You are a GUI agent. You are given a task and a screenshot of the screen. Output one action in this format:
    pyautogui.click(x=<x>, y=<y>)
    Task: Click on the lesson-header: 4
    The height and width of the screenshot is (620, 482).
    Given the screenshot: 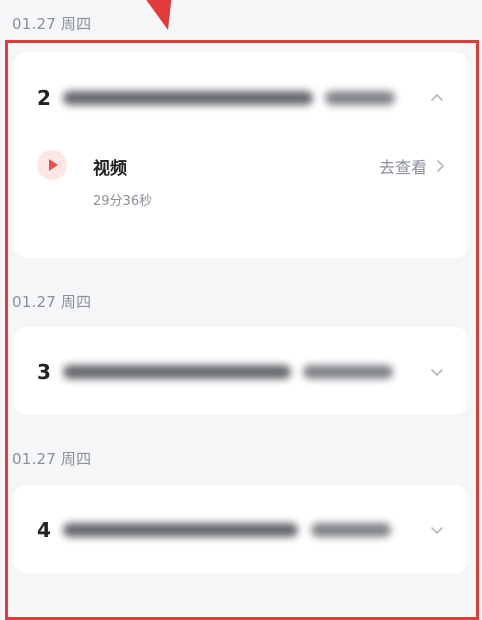 What is the action you would take?
    pyautogui.click(x=241, y=530)
    